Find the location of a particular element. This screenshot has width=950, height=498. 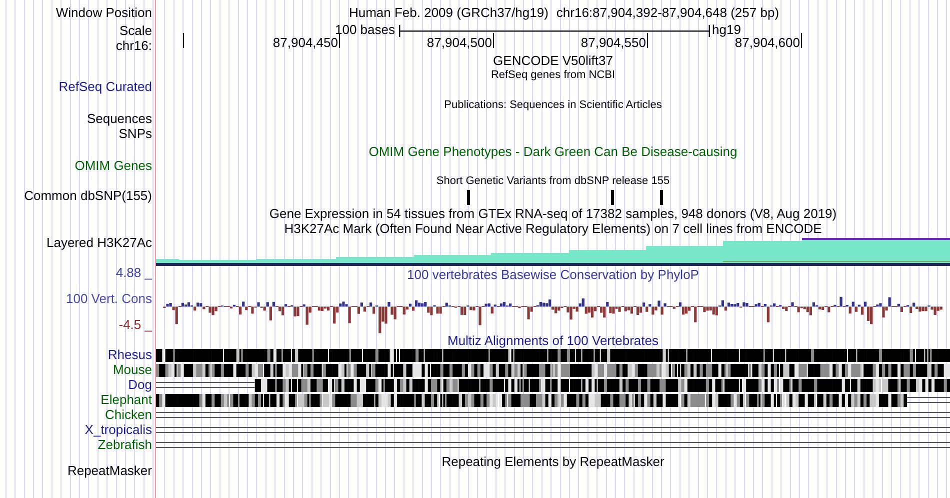

species-label: Rhesus is located at coordinates (129, 355).